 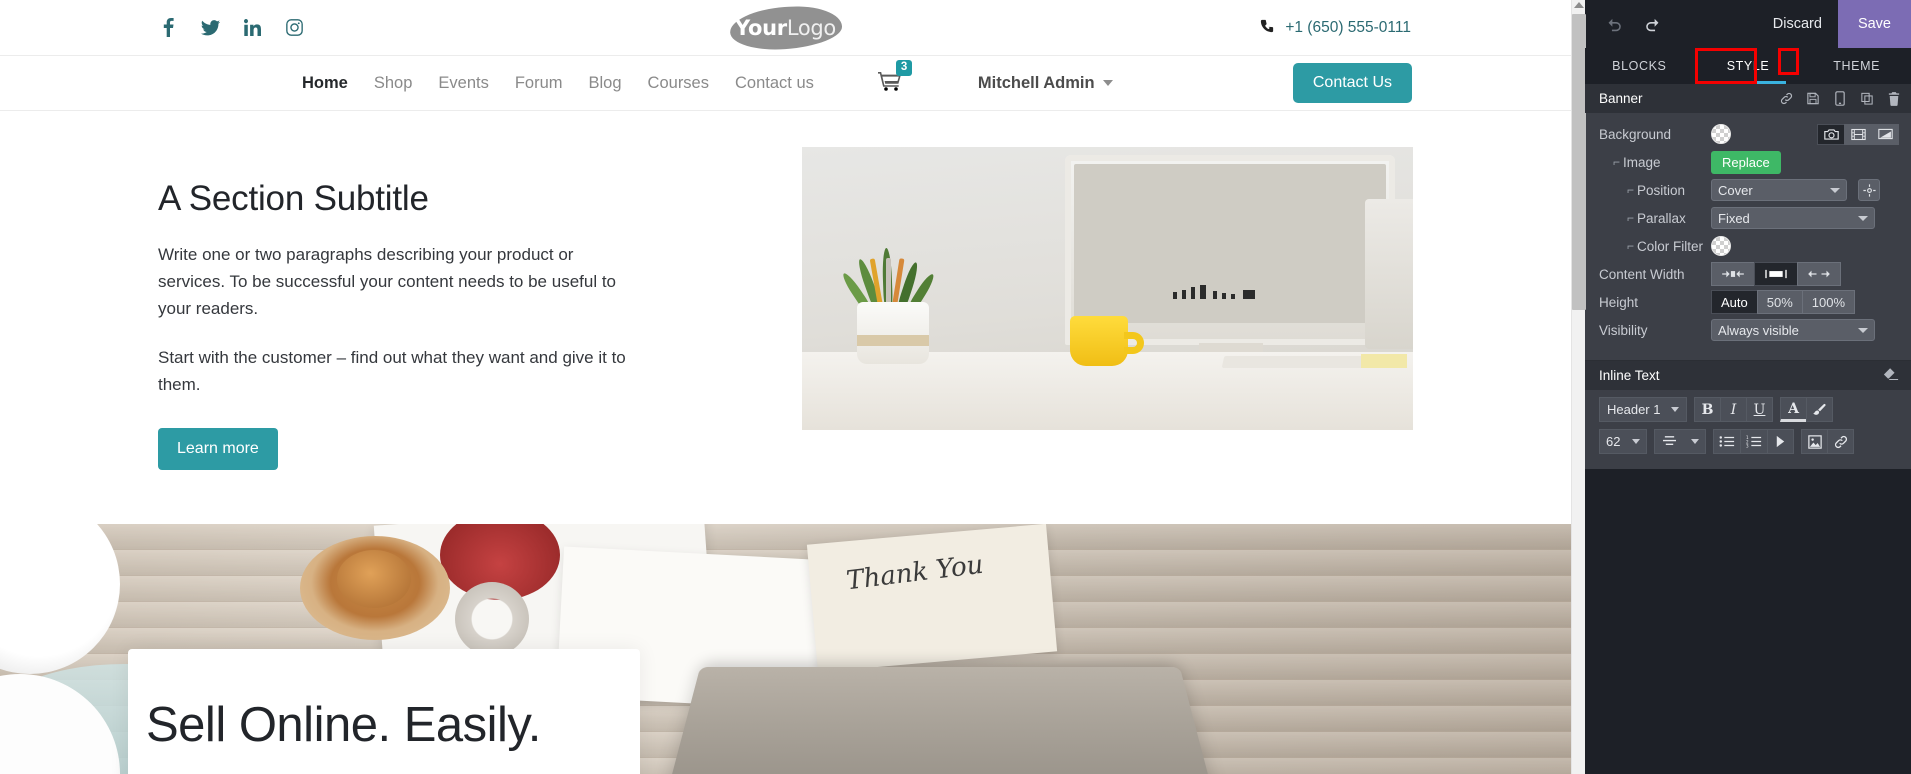 I want to click on width-full-icon, so click(x=1819, y=274).